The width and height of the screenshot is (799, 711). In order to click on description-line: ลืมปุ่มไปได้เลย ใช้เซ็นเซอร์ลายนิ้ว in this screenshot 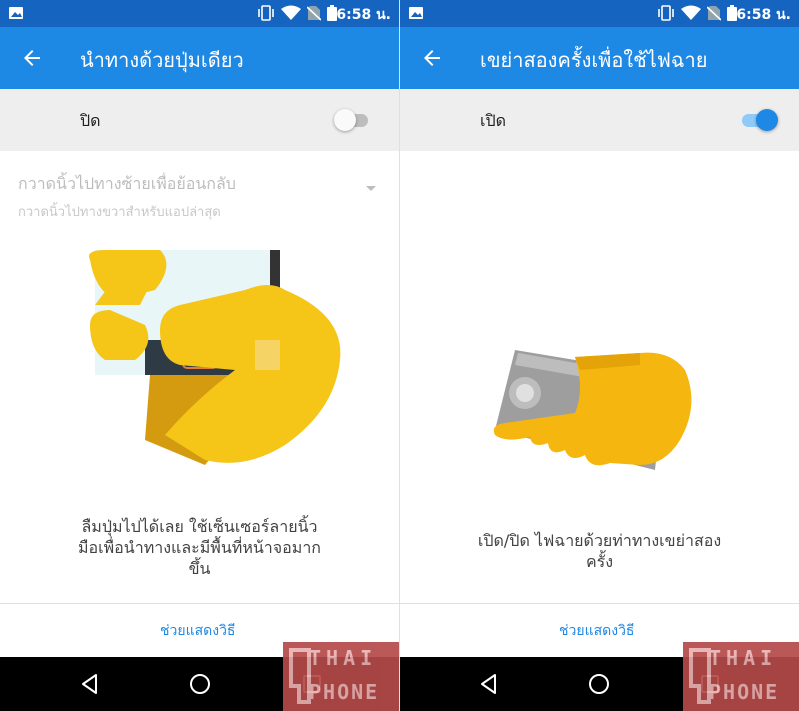, I will do `click(199, 526)`.